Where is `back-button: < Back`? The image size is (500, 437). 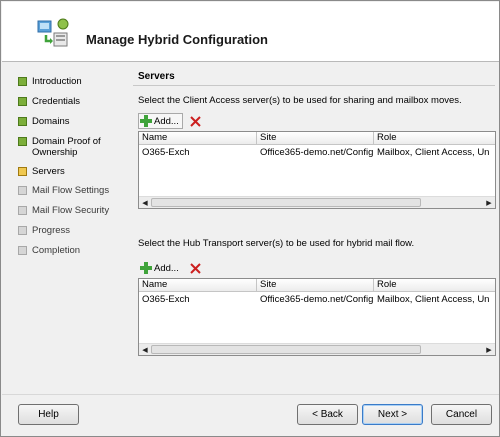 back-button: < Back is located at coordinates (327, 414).